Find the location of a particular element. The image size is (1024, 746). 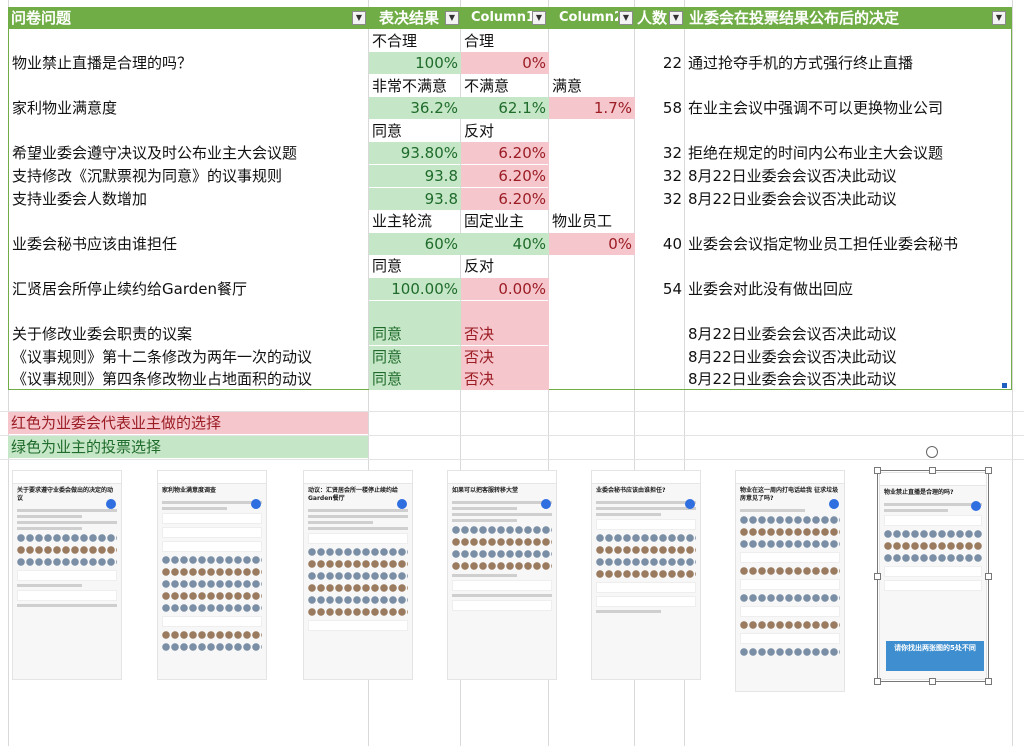

table-resize-handle is located at coordinates (1004, 385).